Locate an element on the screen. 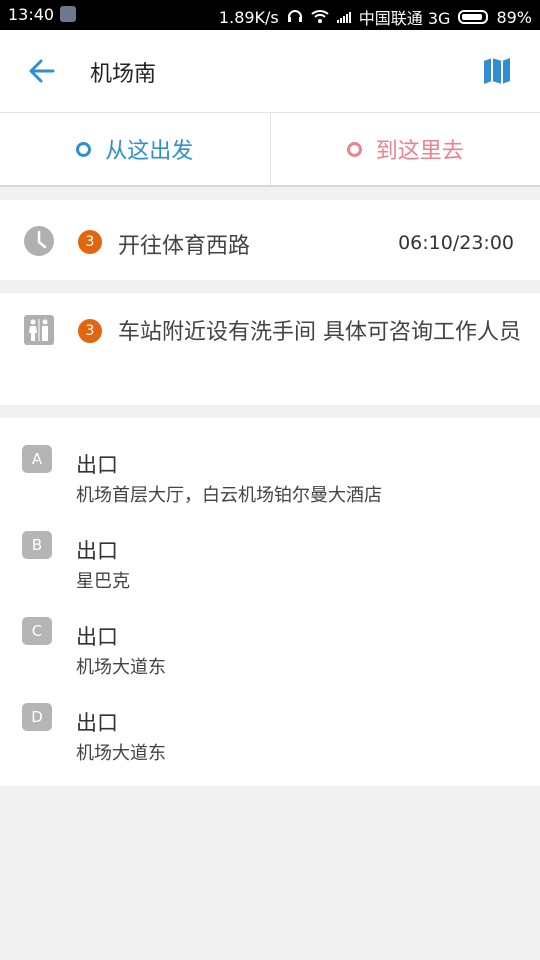 The height and width of the screenshot is (960, 540). carrier-name: 中国联通 3G is located at coordinates (404, 18).